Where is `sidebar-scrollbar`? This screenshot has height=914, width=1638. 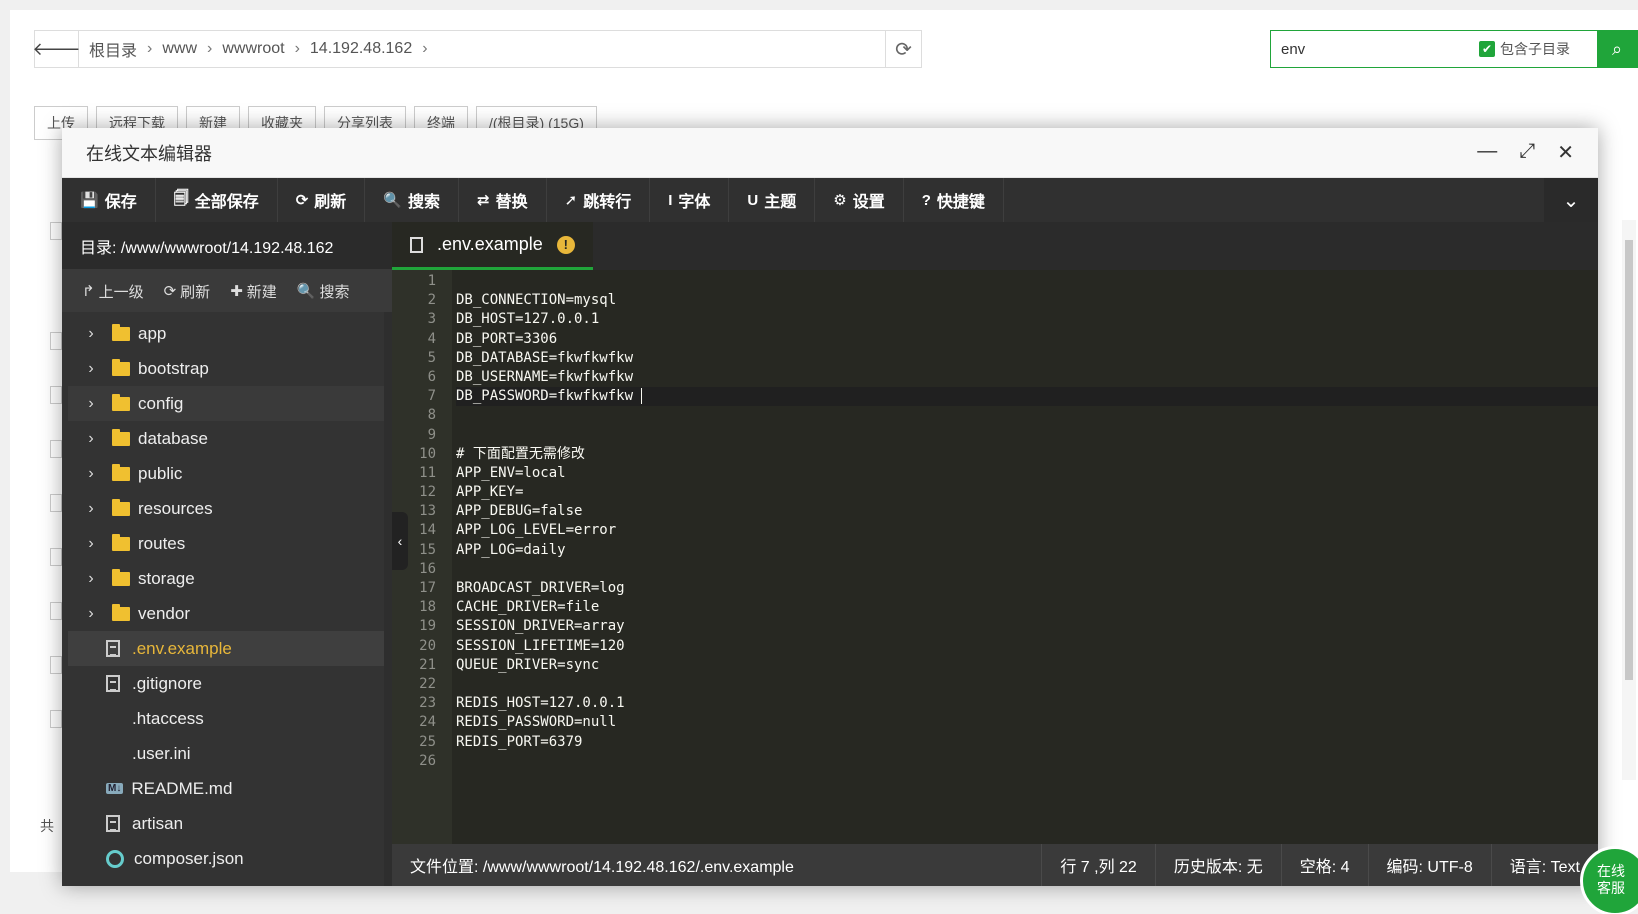
sidebar-scrollbar is located at coordinates (388, 599).